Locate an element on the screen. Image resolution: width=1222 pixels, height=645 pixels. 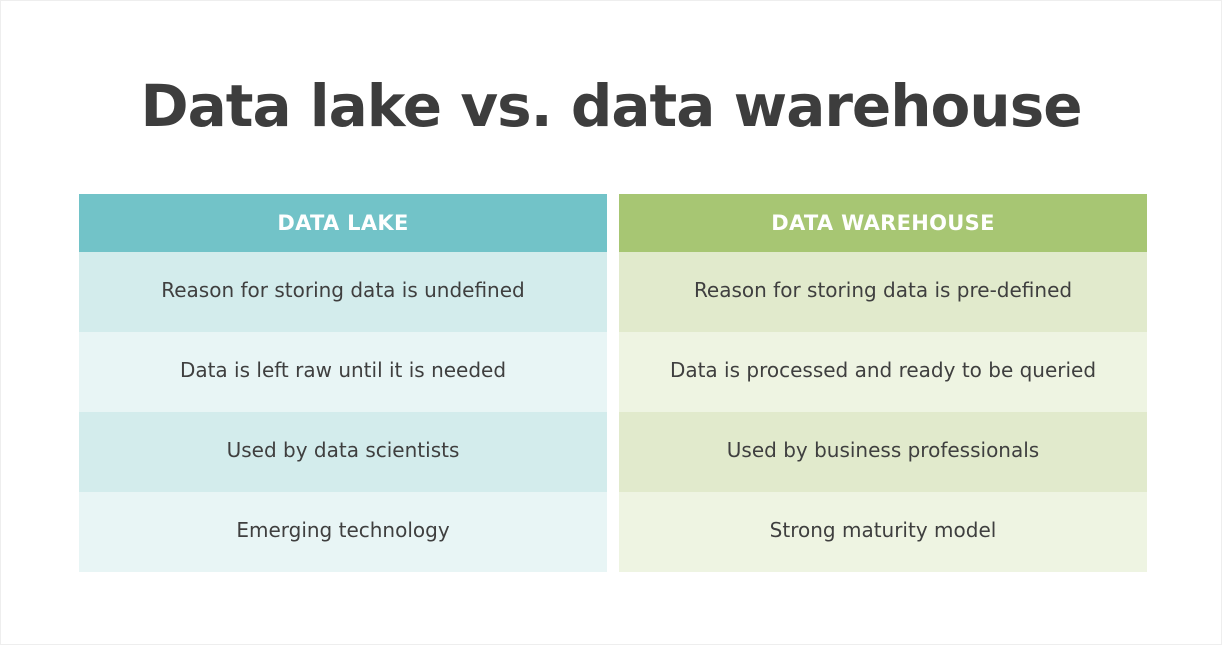
data-warehouse-header: DATA WAREHOUSE is located at coordinates (883, 223).